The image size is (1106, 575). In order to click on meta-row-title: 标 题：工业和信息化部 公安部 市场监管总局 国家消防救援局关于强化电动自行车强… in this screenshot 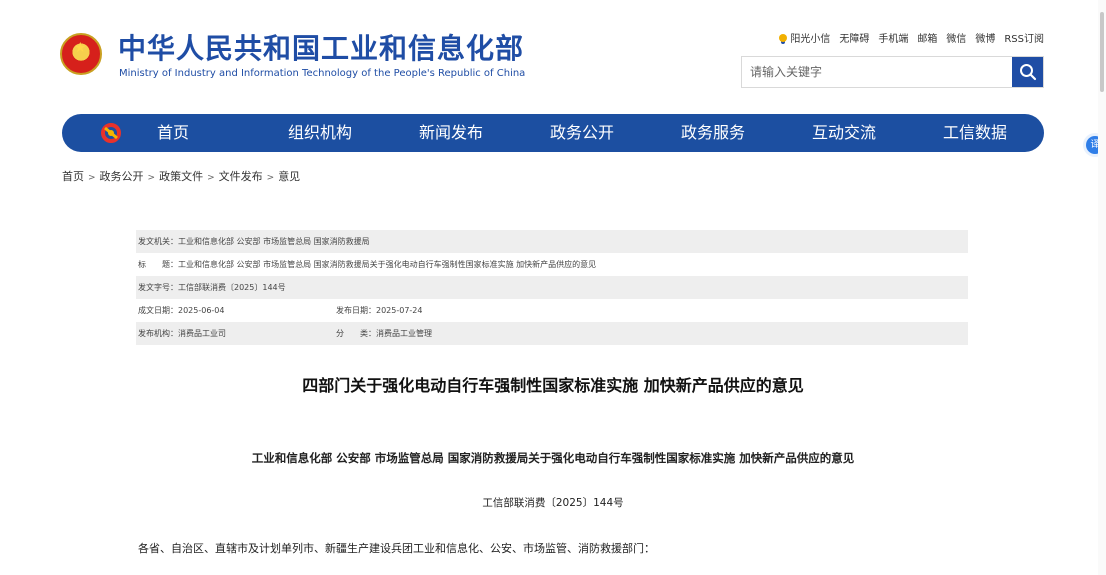, I will do `click(367, 264)`.